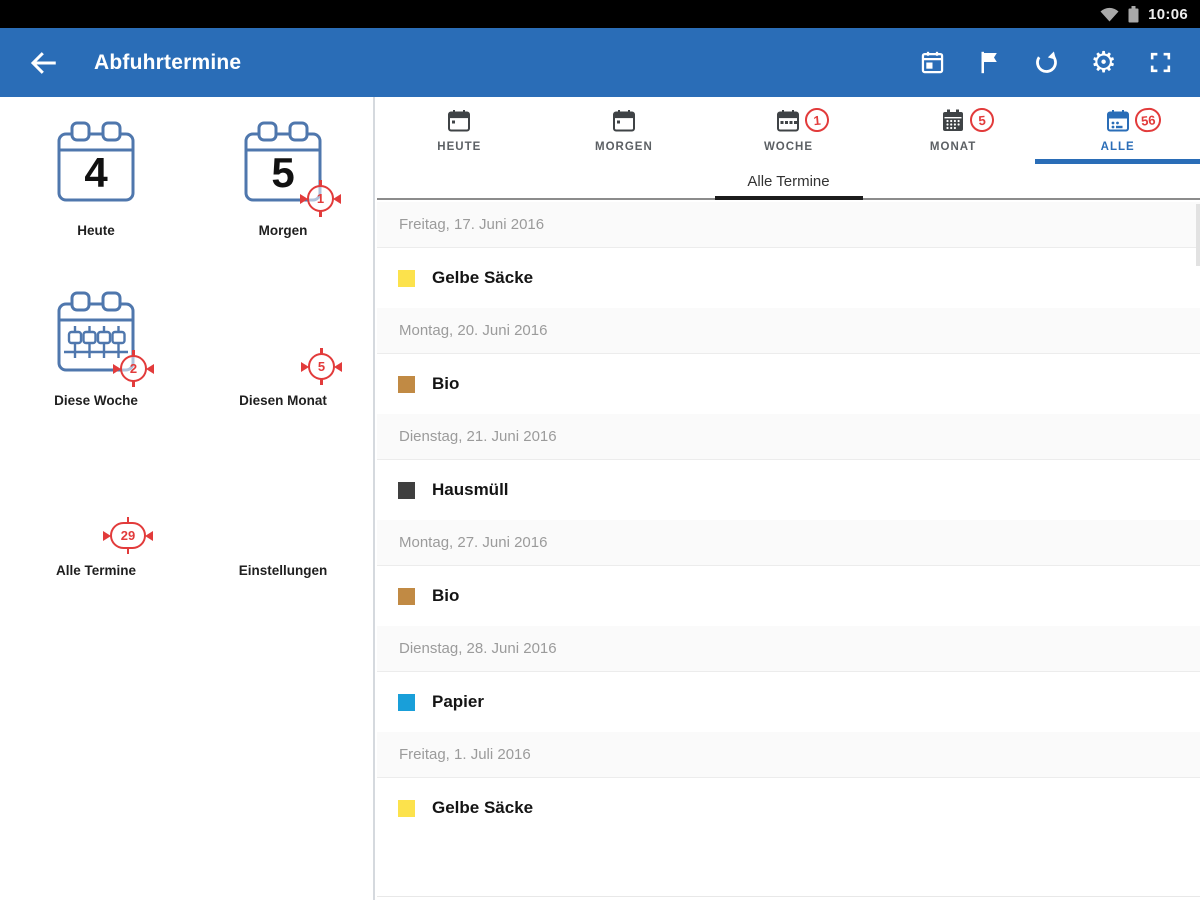  What do you see at coordinates (788, 198) in the screenshot?
I see `pager-title-underline` at bounding box center [788, 198].